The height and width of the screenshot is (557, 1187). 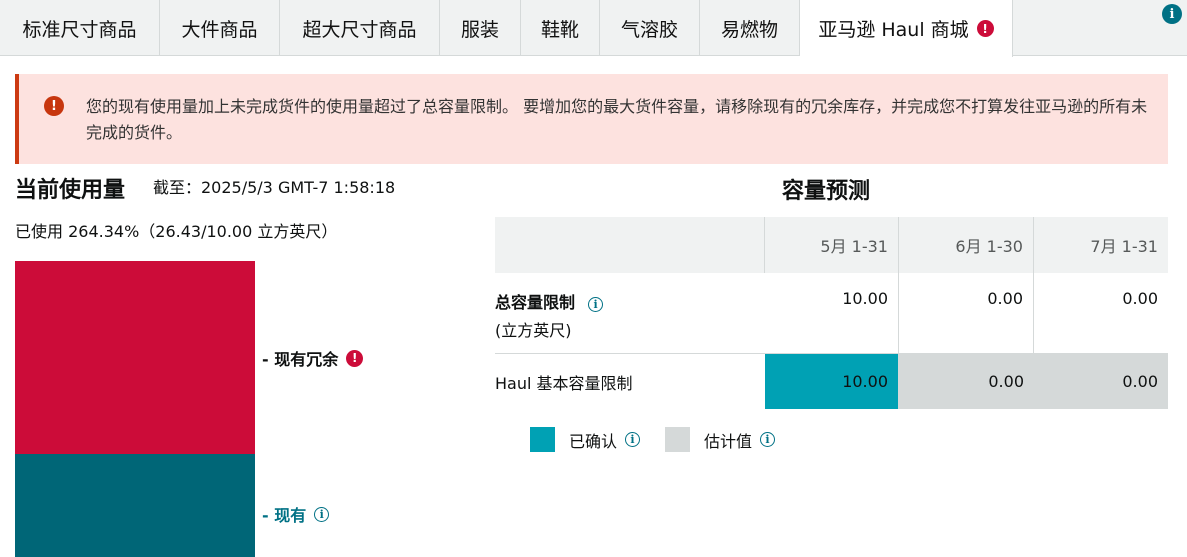 I want to click on forecast-header-blank, so click(x=630, y=245).